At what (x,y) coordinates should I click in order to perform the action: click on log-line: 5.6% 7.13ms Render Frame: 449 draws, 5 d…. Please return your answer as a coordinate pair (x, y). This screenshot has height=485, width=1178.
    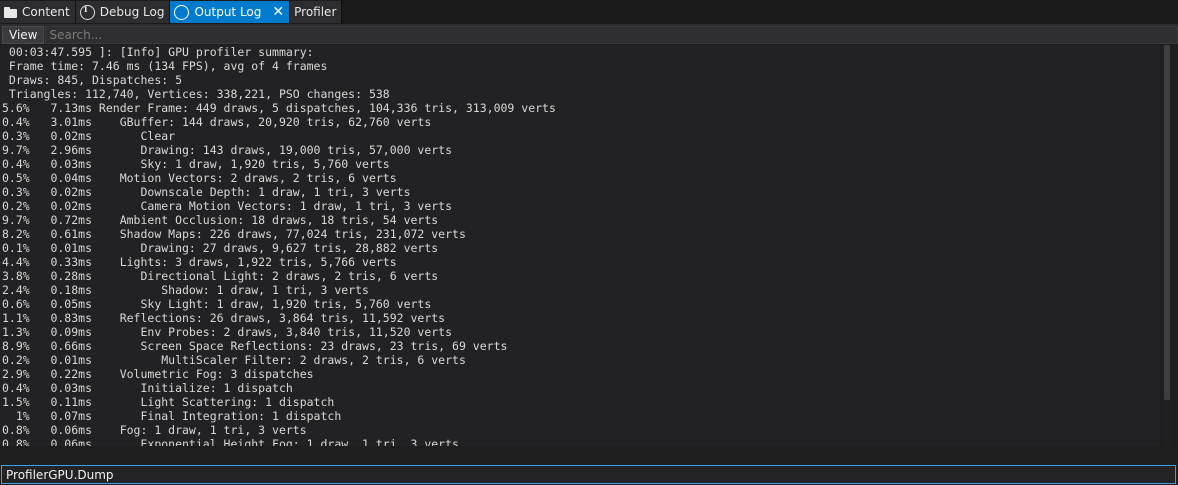
    Looking at the image, I should click on (279, 108).